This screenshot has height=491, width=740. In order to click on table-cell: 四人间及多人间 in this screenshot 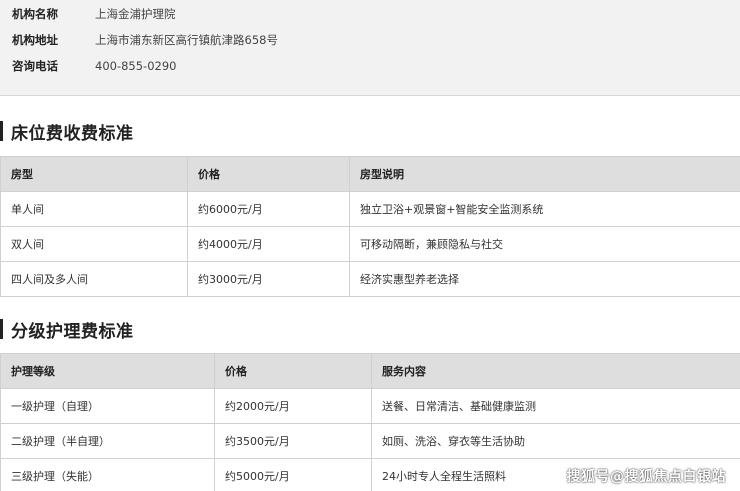, I will do `click(94, 279)`.